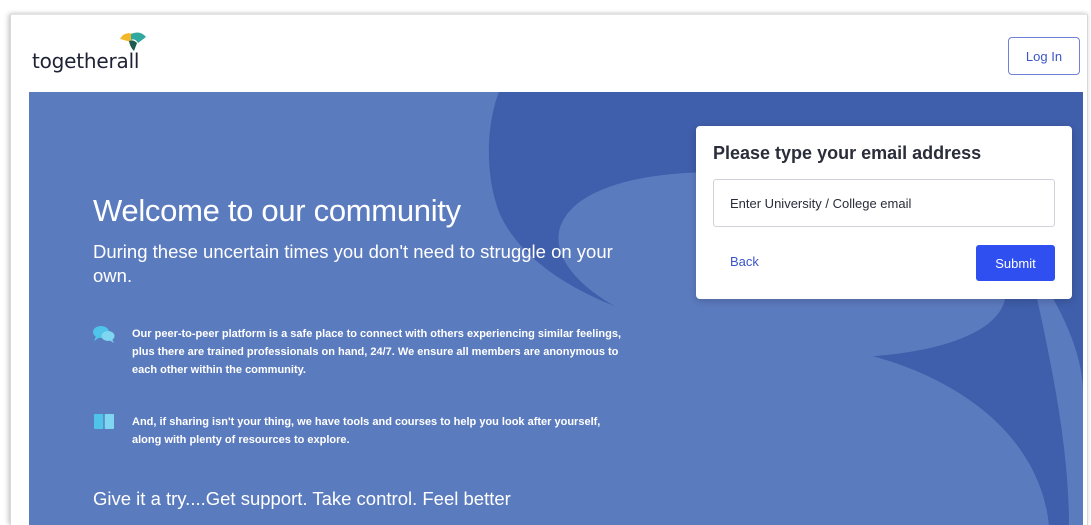 The image size is (1091, 525). Describe the element at coordinates (104, 421) in the screenshot. I see `book-icon` at that location.